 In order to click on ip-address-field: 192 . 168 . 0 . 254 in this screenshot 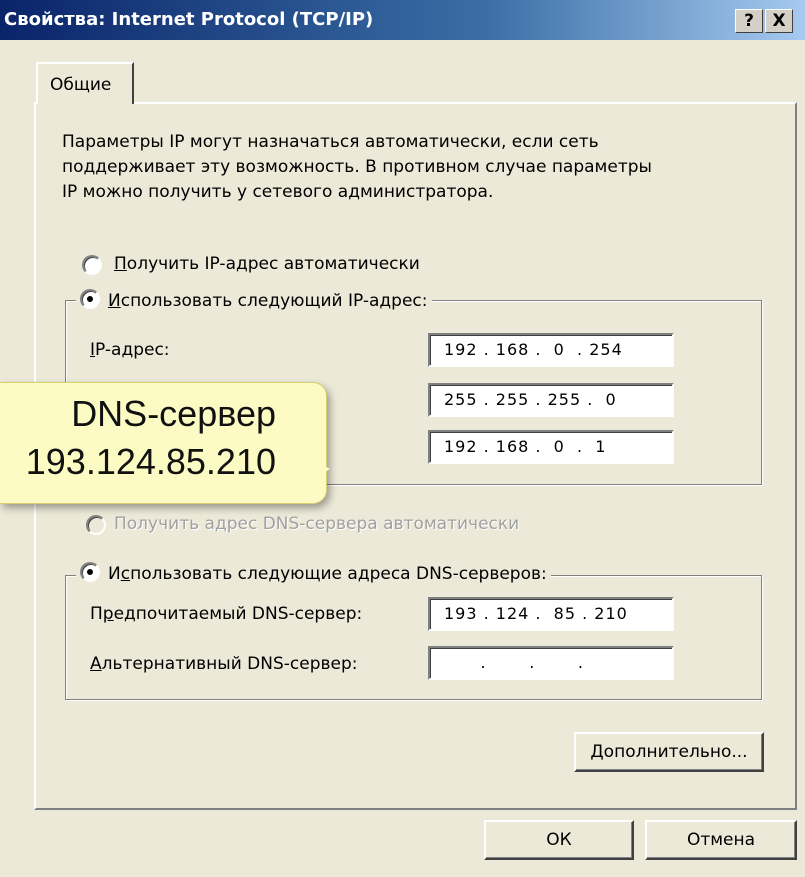, I will do `click(551, 350)`.